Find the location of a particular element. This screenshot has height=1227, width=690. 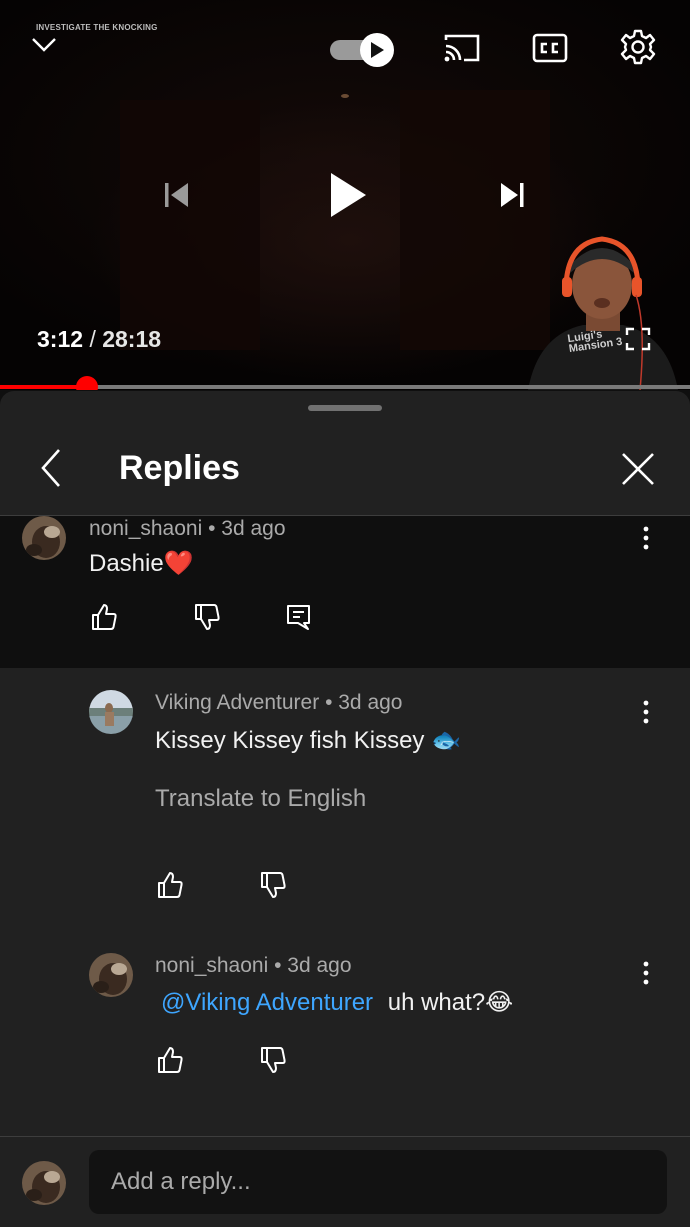

current-time: 3:12 is located at coordinates (60, 339).